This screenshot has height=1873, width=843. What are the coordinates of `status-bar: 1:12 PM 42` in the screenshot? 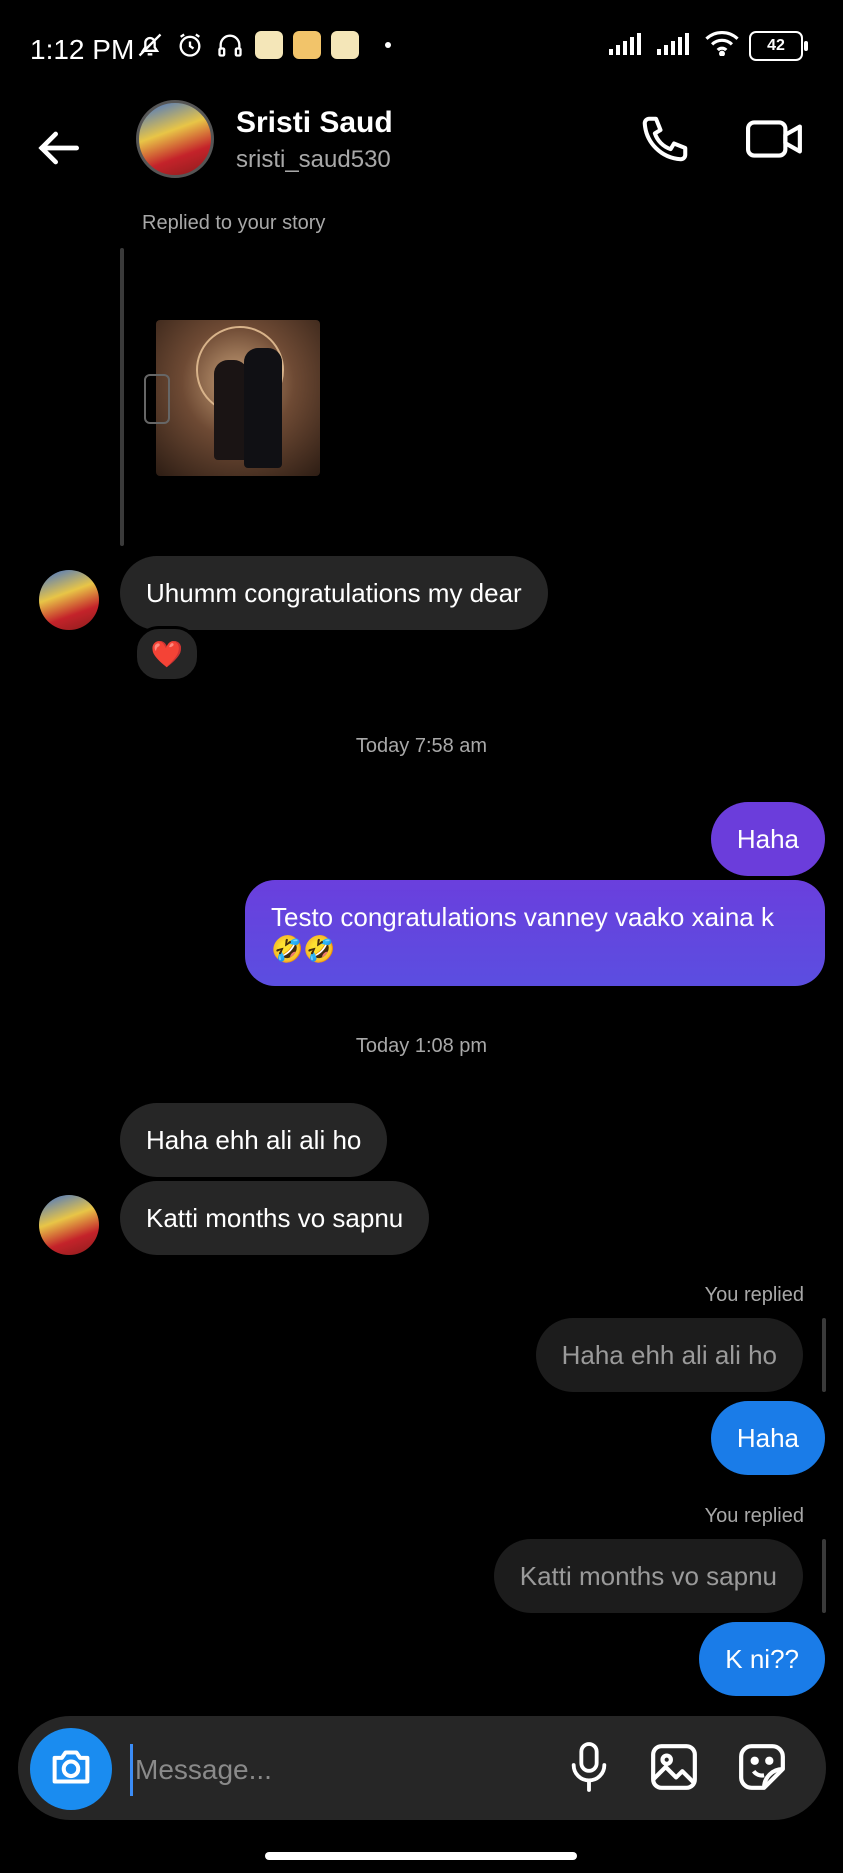 It's located at (421, 50).